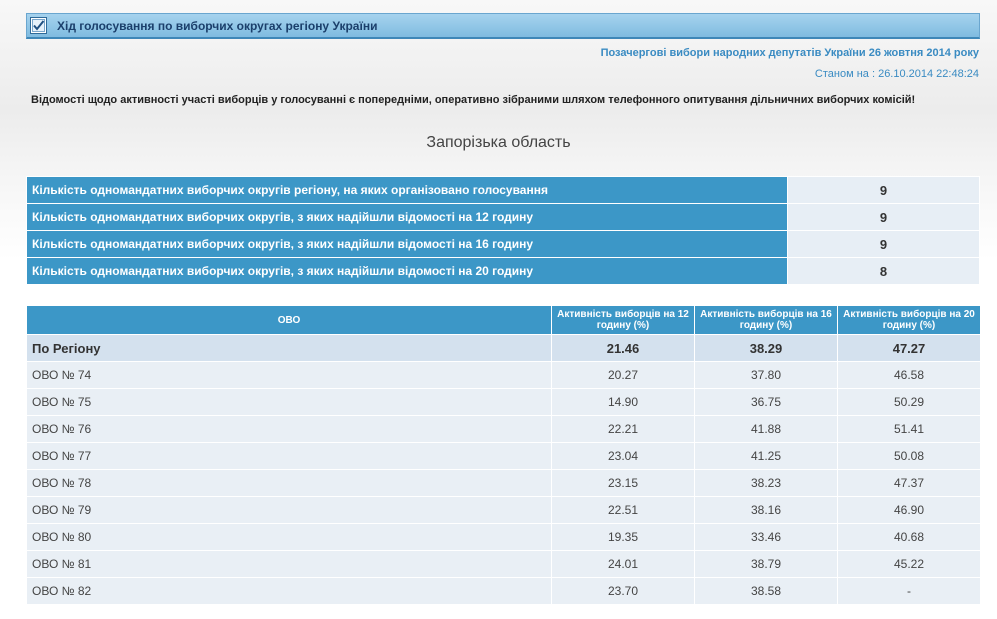  Describe the element at coordinates (909, 591) in the screenshot. I see `turnout-20h: -` at that location.